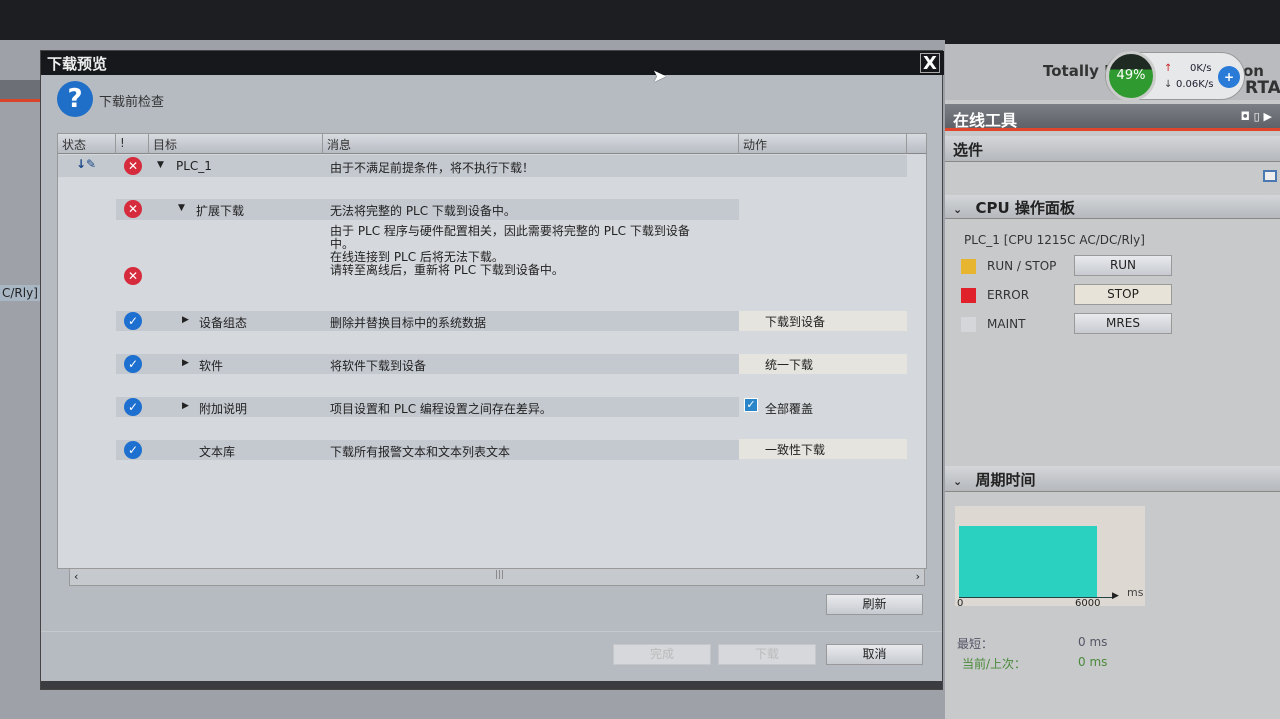  I want to click on scroll-right-icon: ›, so click(918, 576).